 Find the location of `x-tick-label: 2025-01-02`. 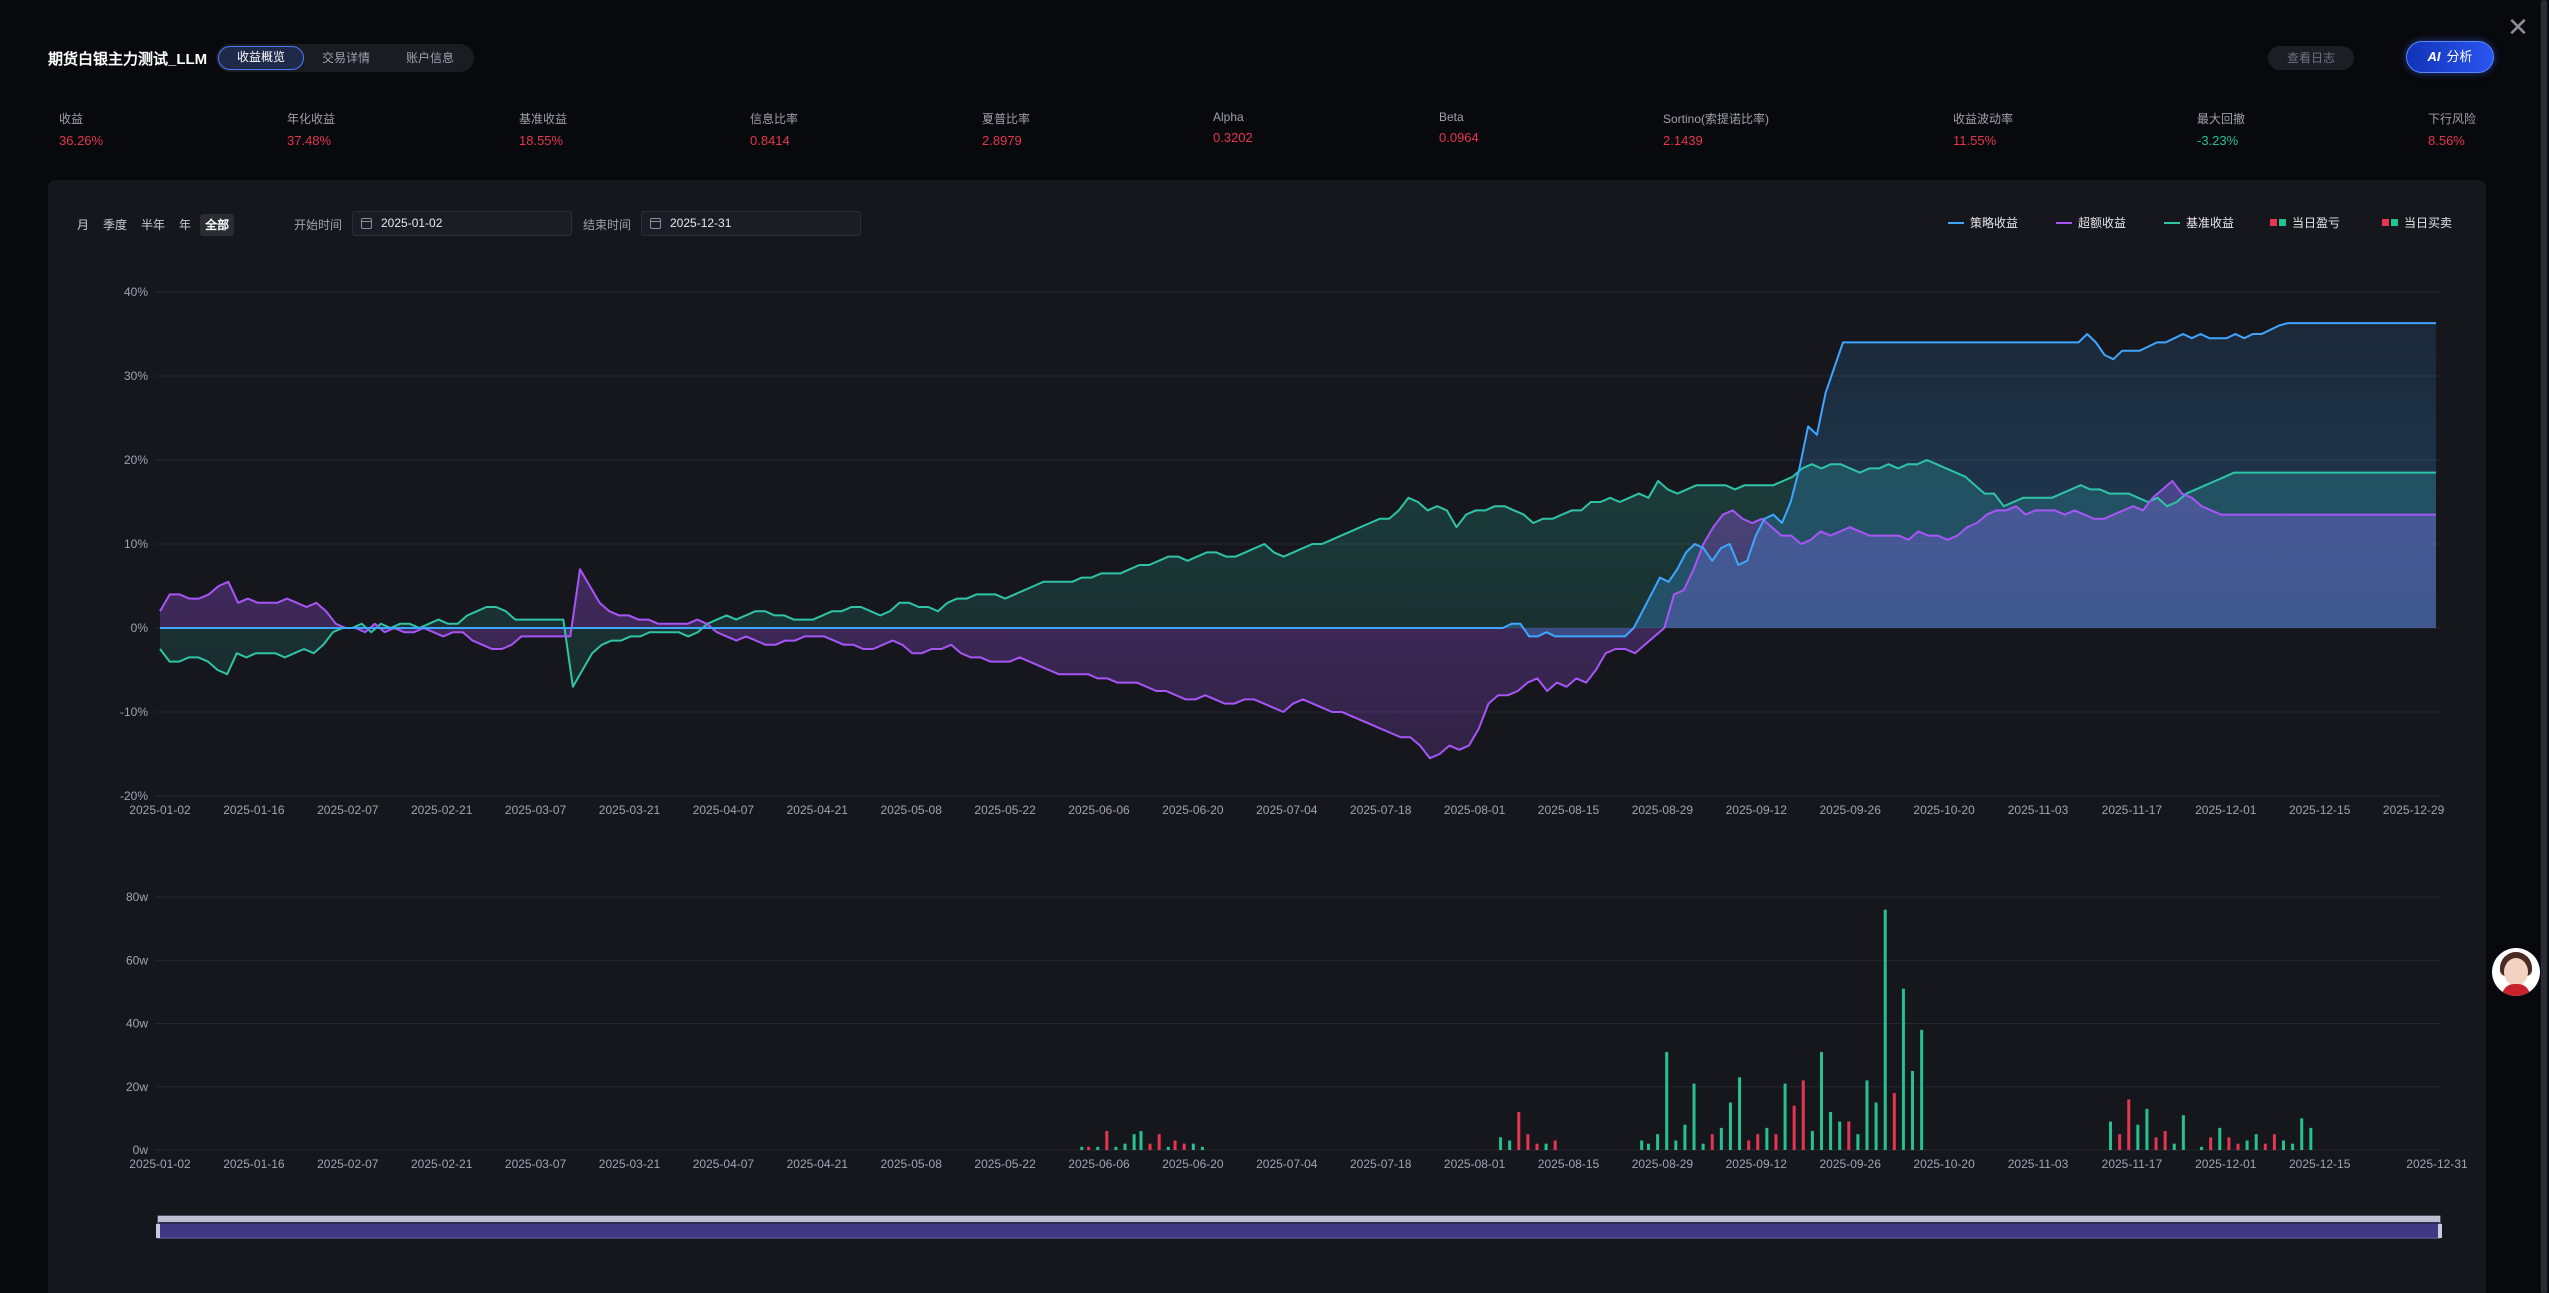

x-tick-label: 2025-01-02 is located at coordinates (160, 810).